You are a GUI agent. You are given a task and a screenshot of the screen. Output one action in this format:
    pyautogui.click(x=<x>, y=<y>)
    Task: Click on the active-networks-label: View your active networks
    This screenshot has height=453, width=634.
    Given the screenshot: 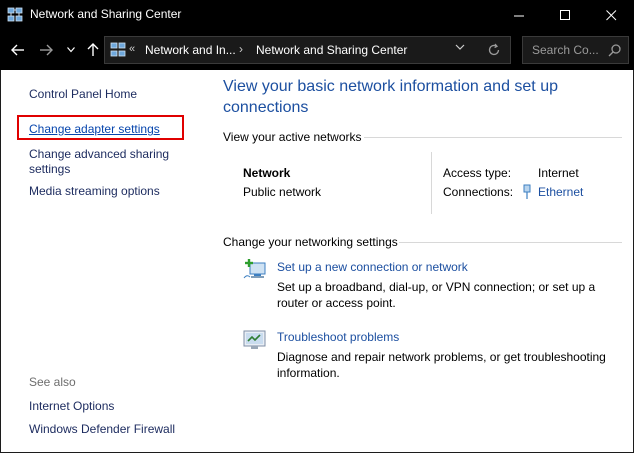 What is the action you would take?
    pyautogui.click(x=292, y=137)
    